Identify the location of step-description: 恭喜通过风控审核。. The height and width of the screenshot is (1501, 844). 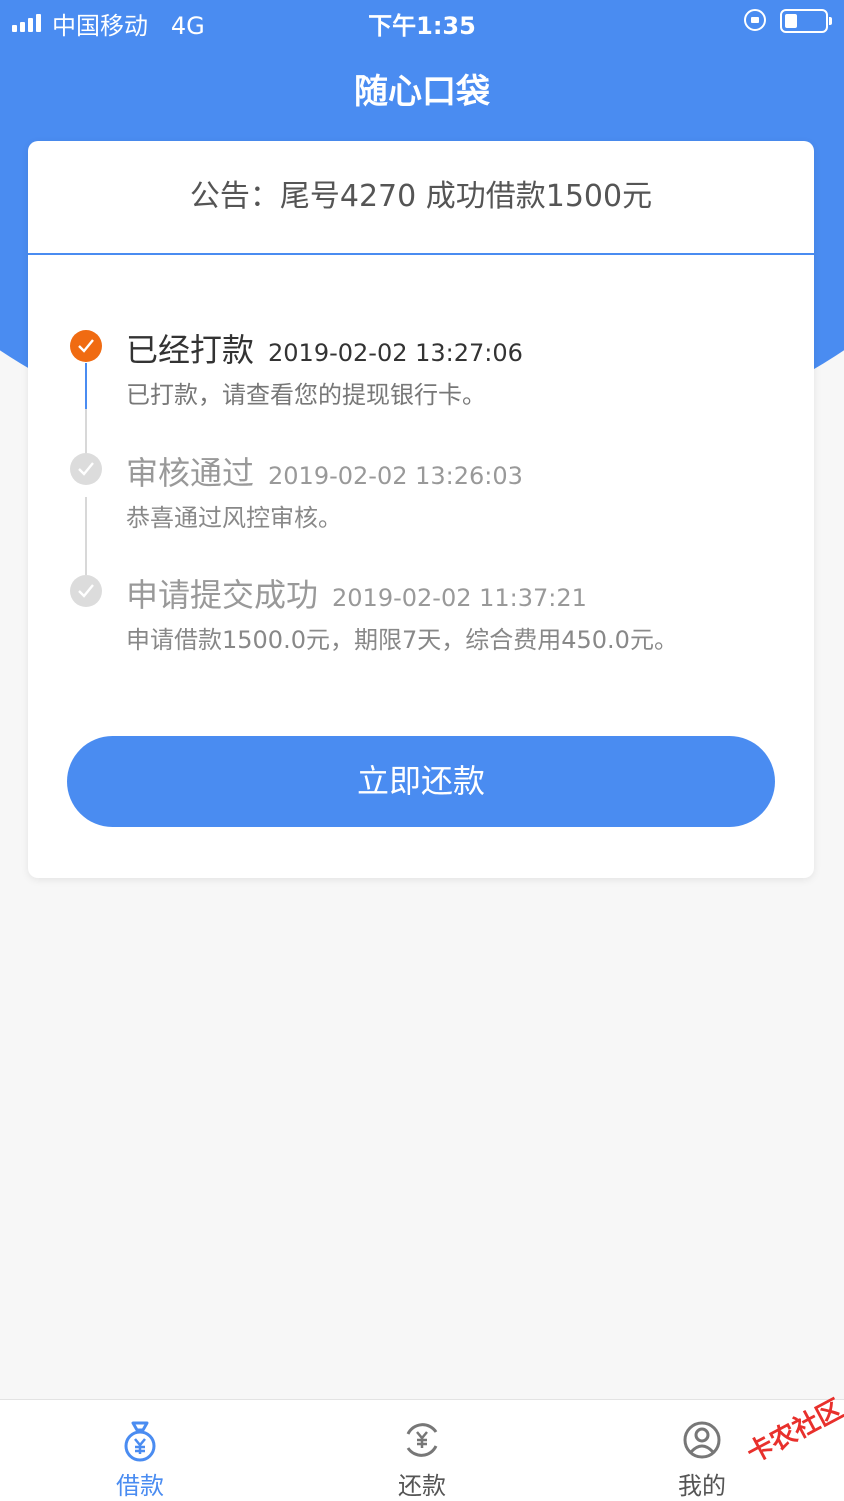
(234, 518).